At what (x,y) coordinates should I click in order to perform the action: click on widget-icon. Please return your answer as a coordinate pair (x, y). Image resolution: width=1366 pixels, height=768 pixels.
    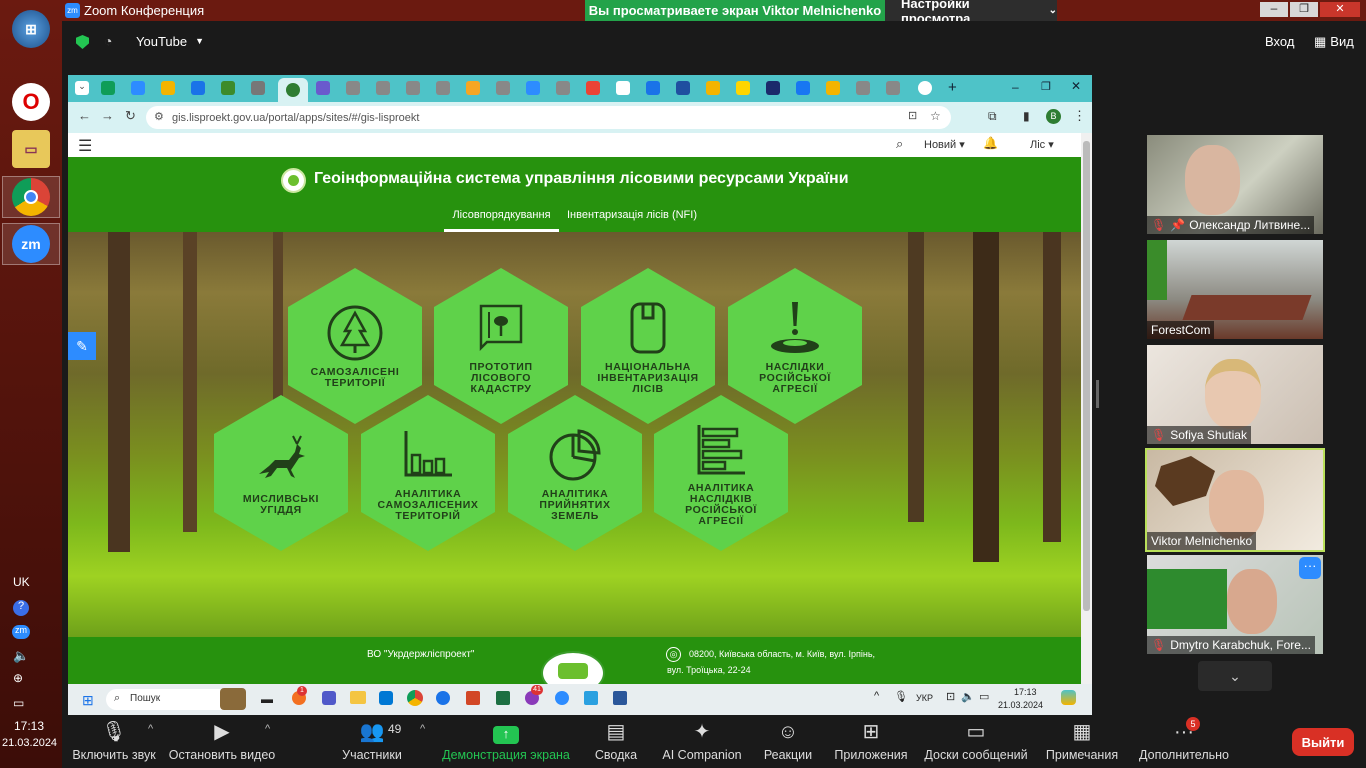
    Looking at the image, I should click on (233, 699).